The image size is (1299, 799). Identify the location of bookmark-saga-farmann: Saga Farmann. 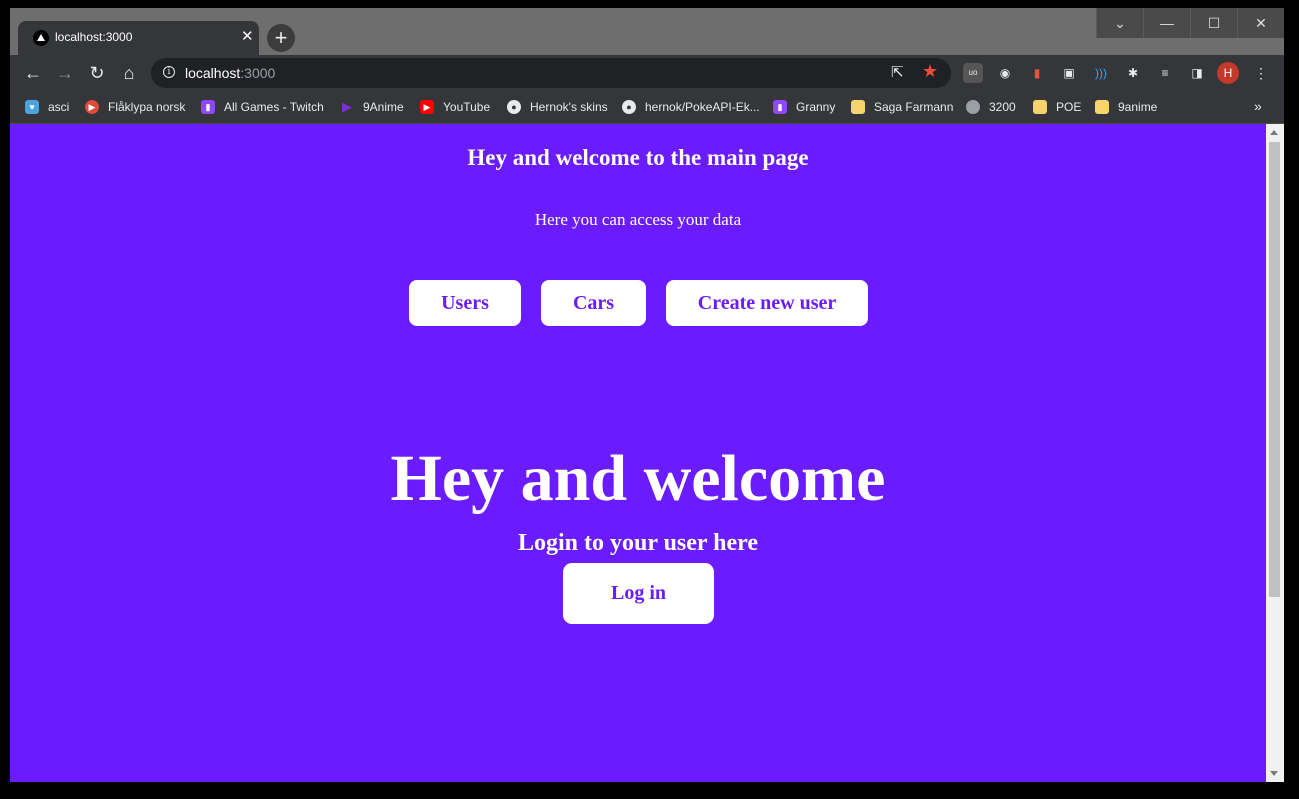
(902, 107).